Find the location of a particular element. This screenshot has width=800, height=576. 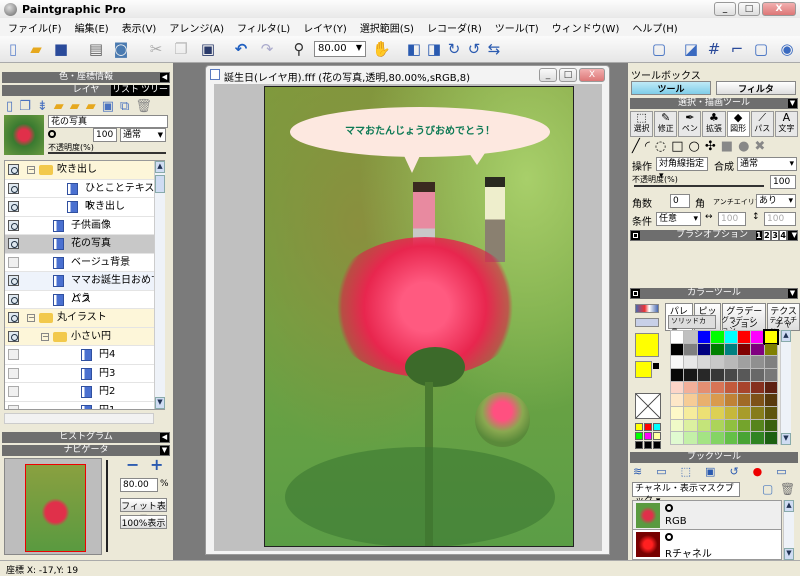

list-tab: リスト is located at coordinates (125, 90).